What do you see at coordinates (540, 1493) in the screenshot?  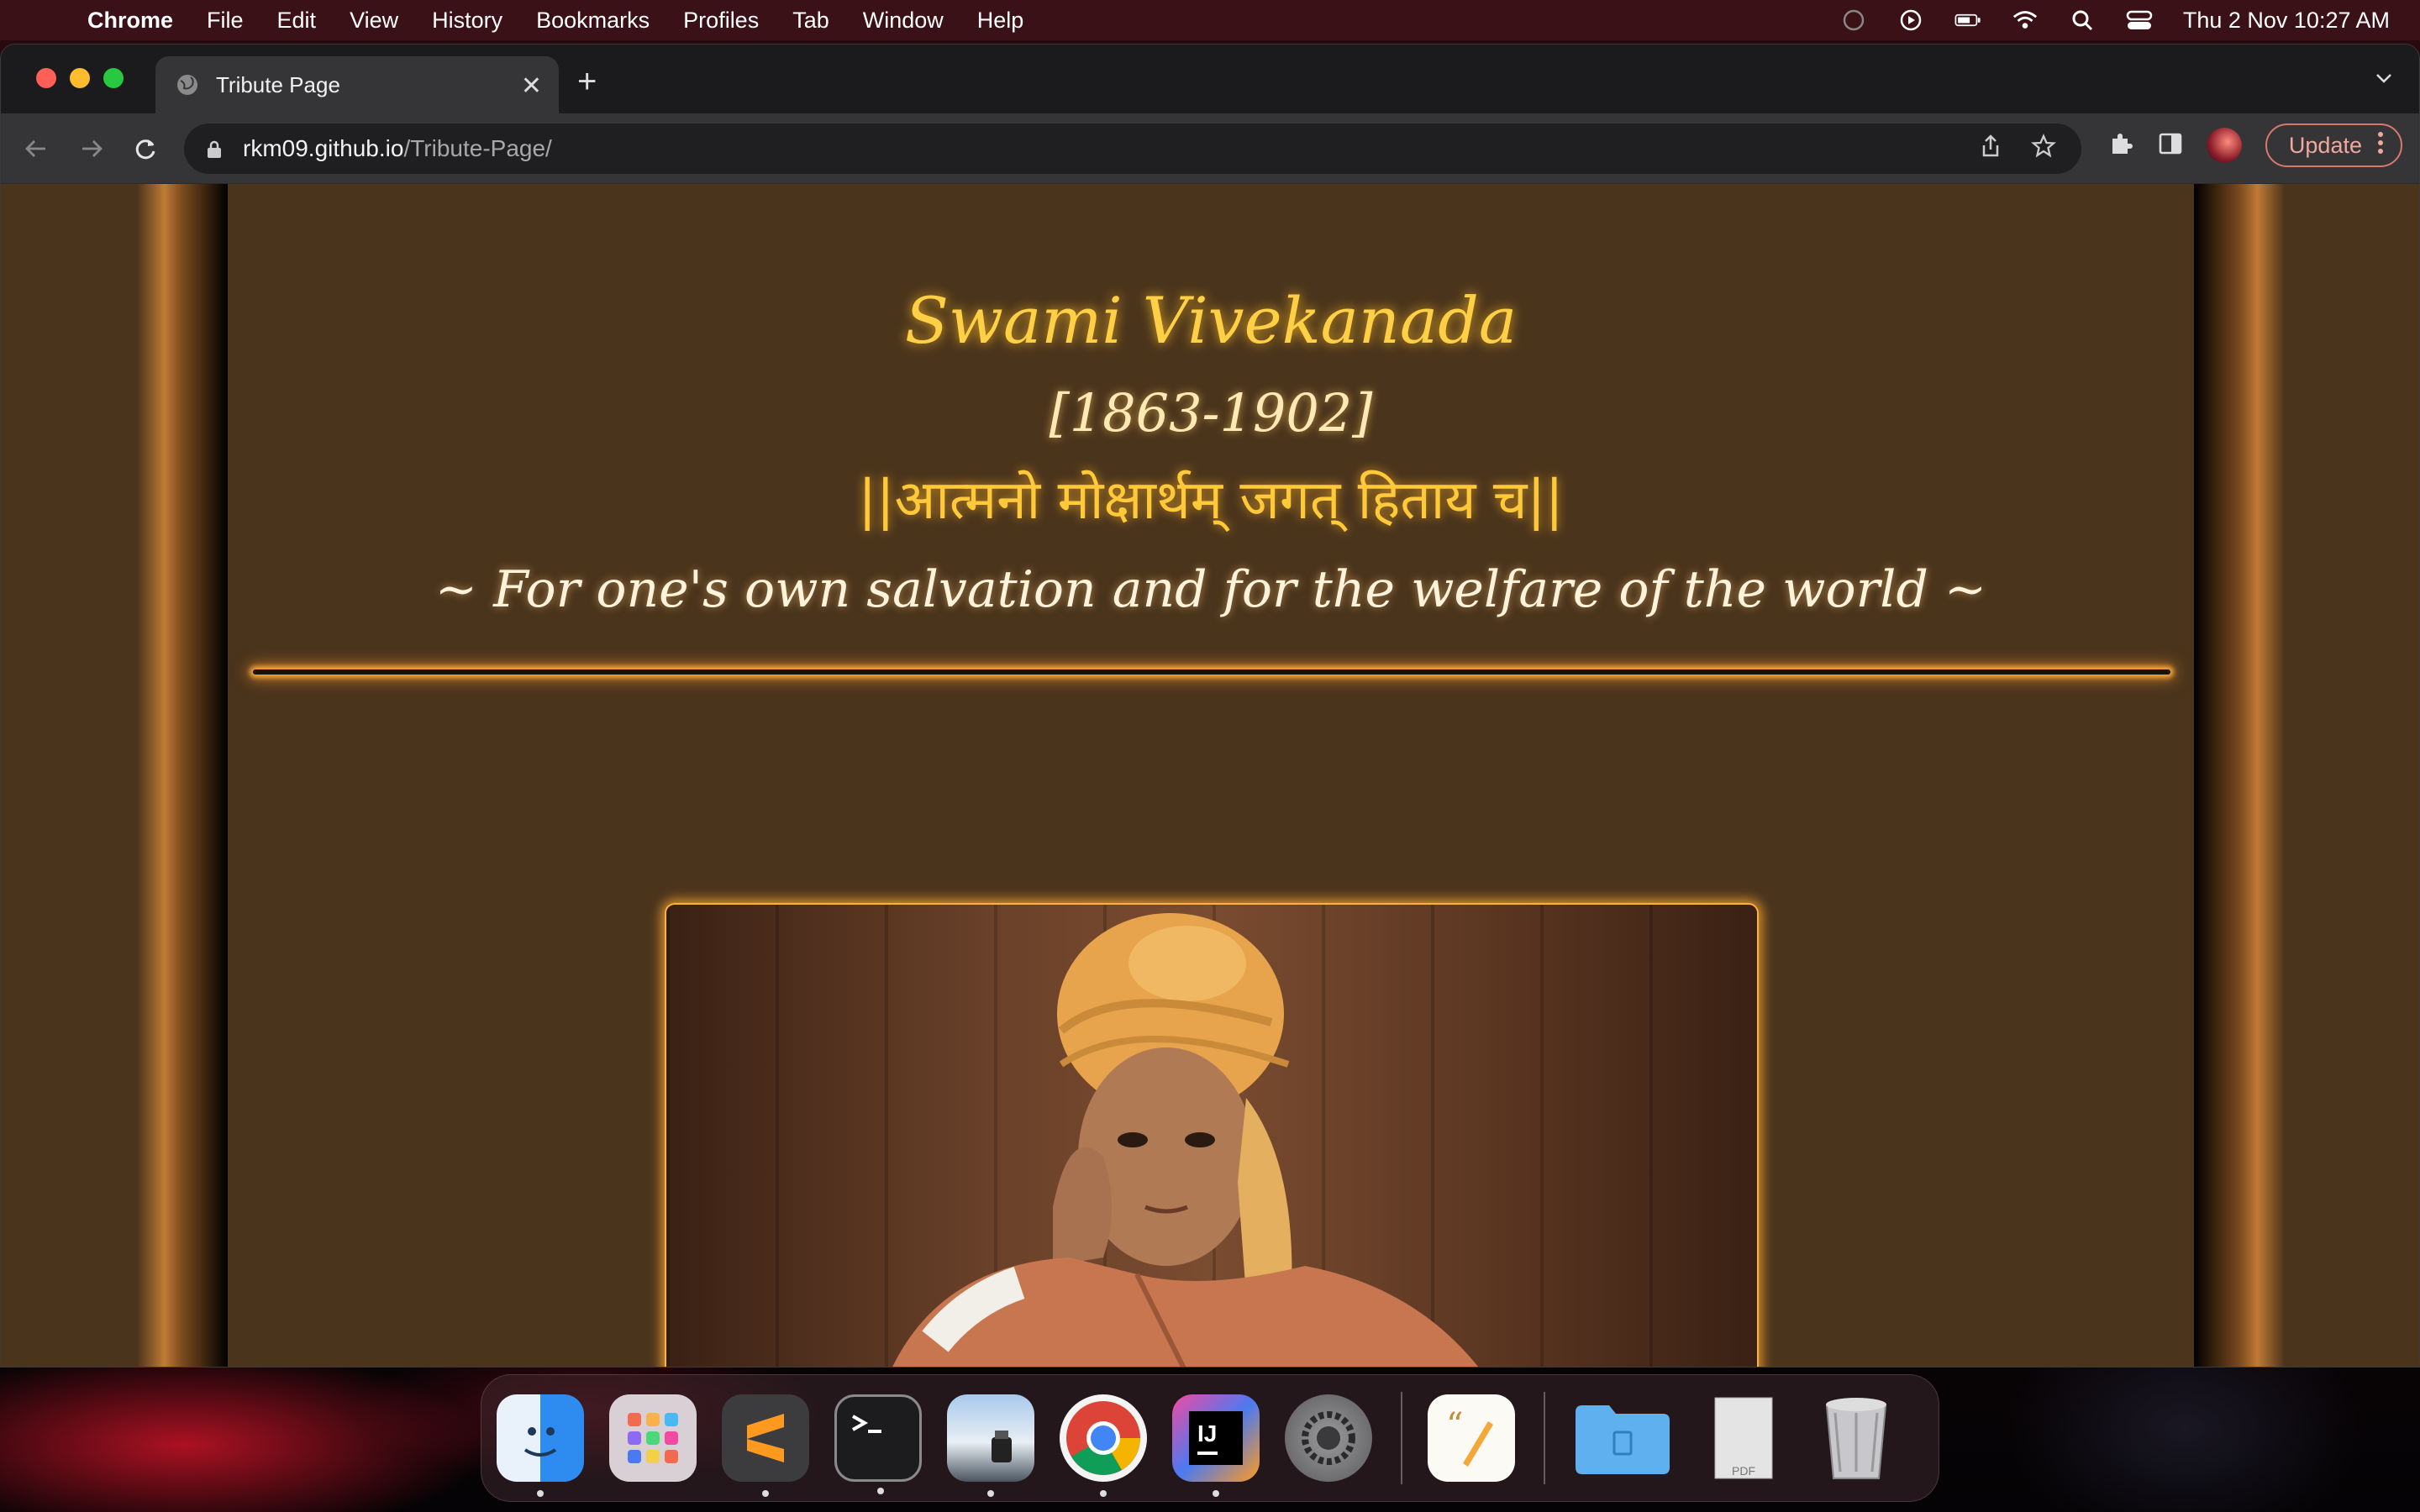 I see `finder-running-dot` at bounding box center [540, 1493].